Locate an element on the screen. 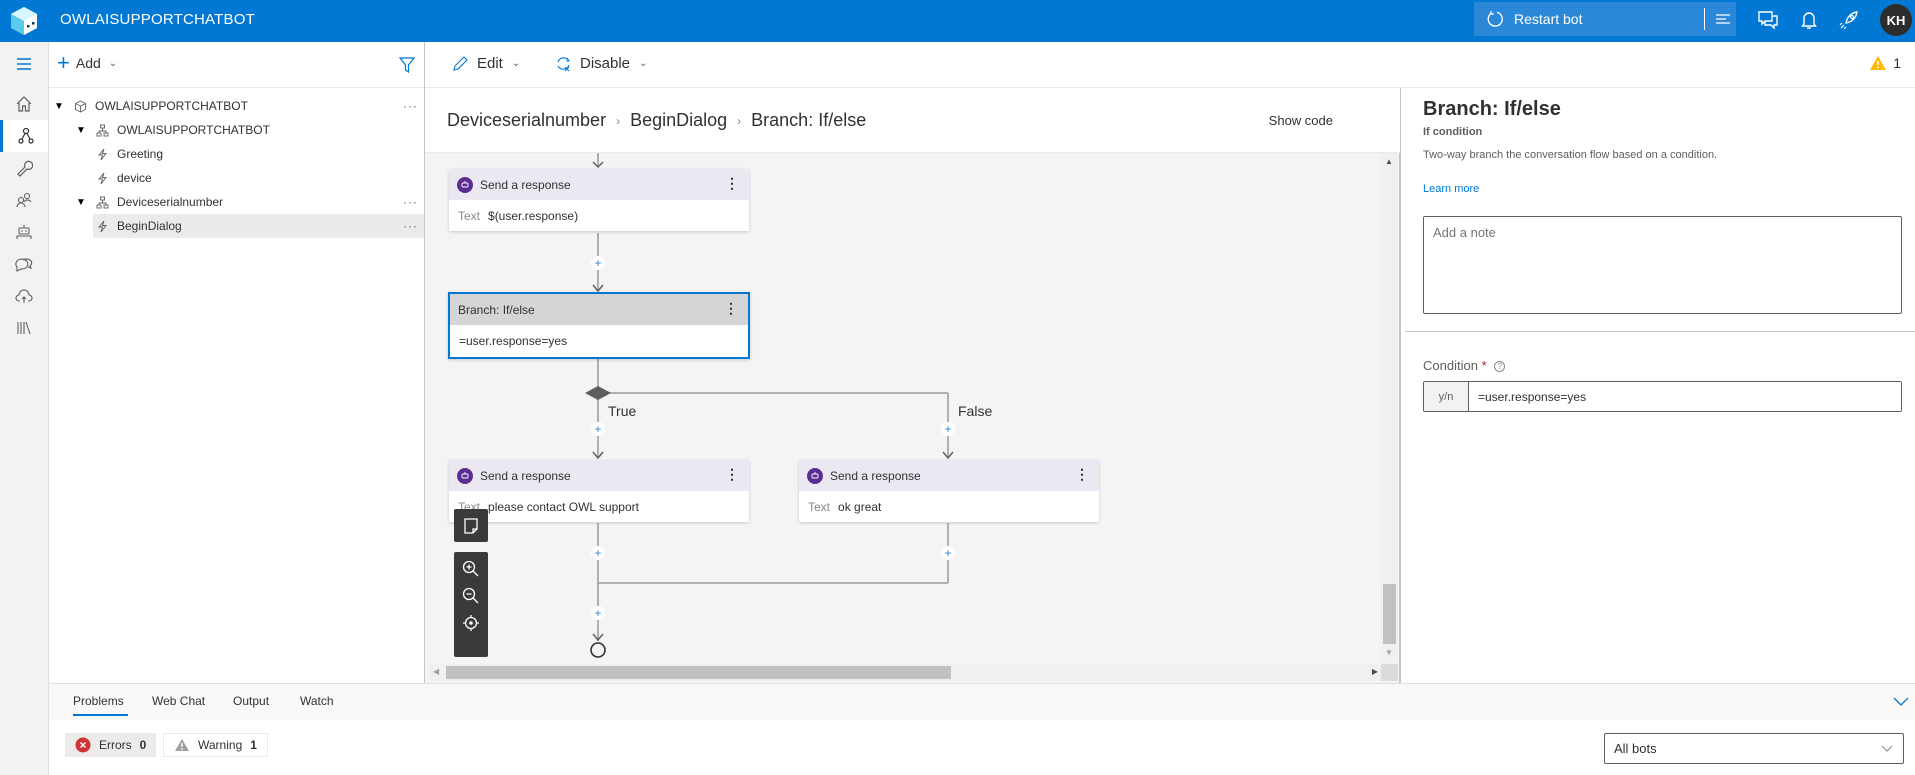  chat-icon is located at coordinates (1768, 20).